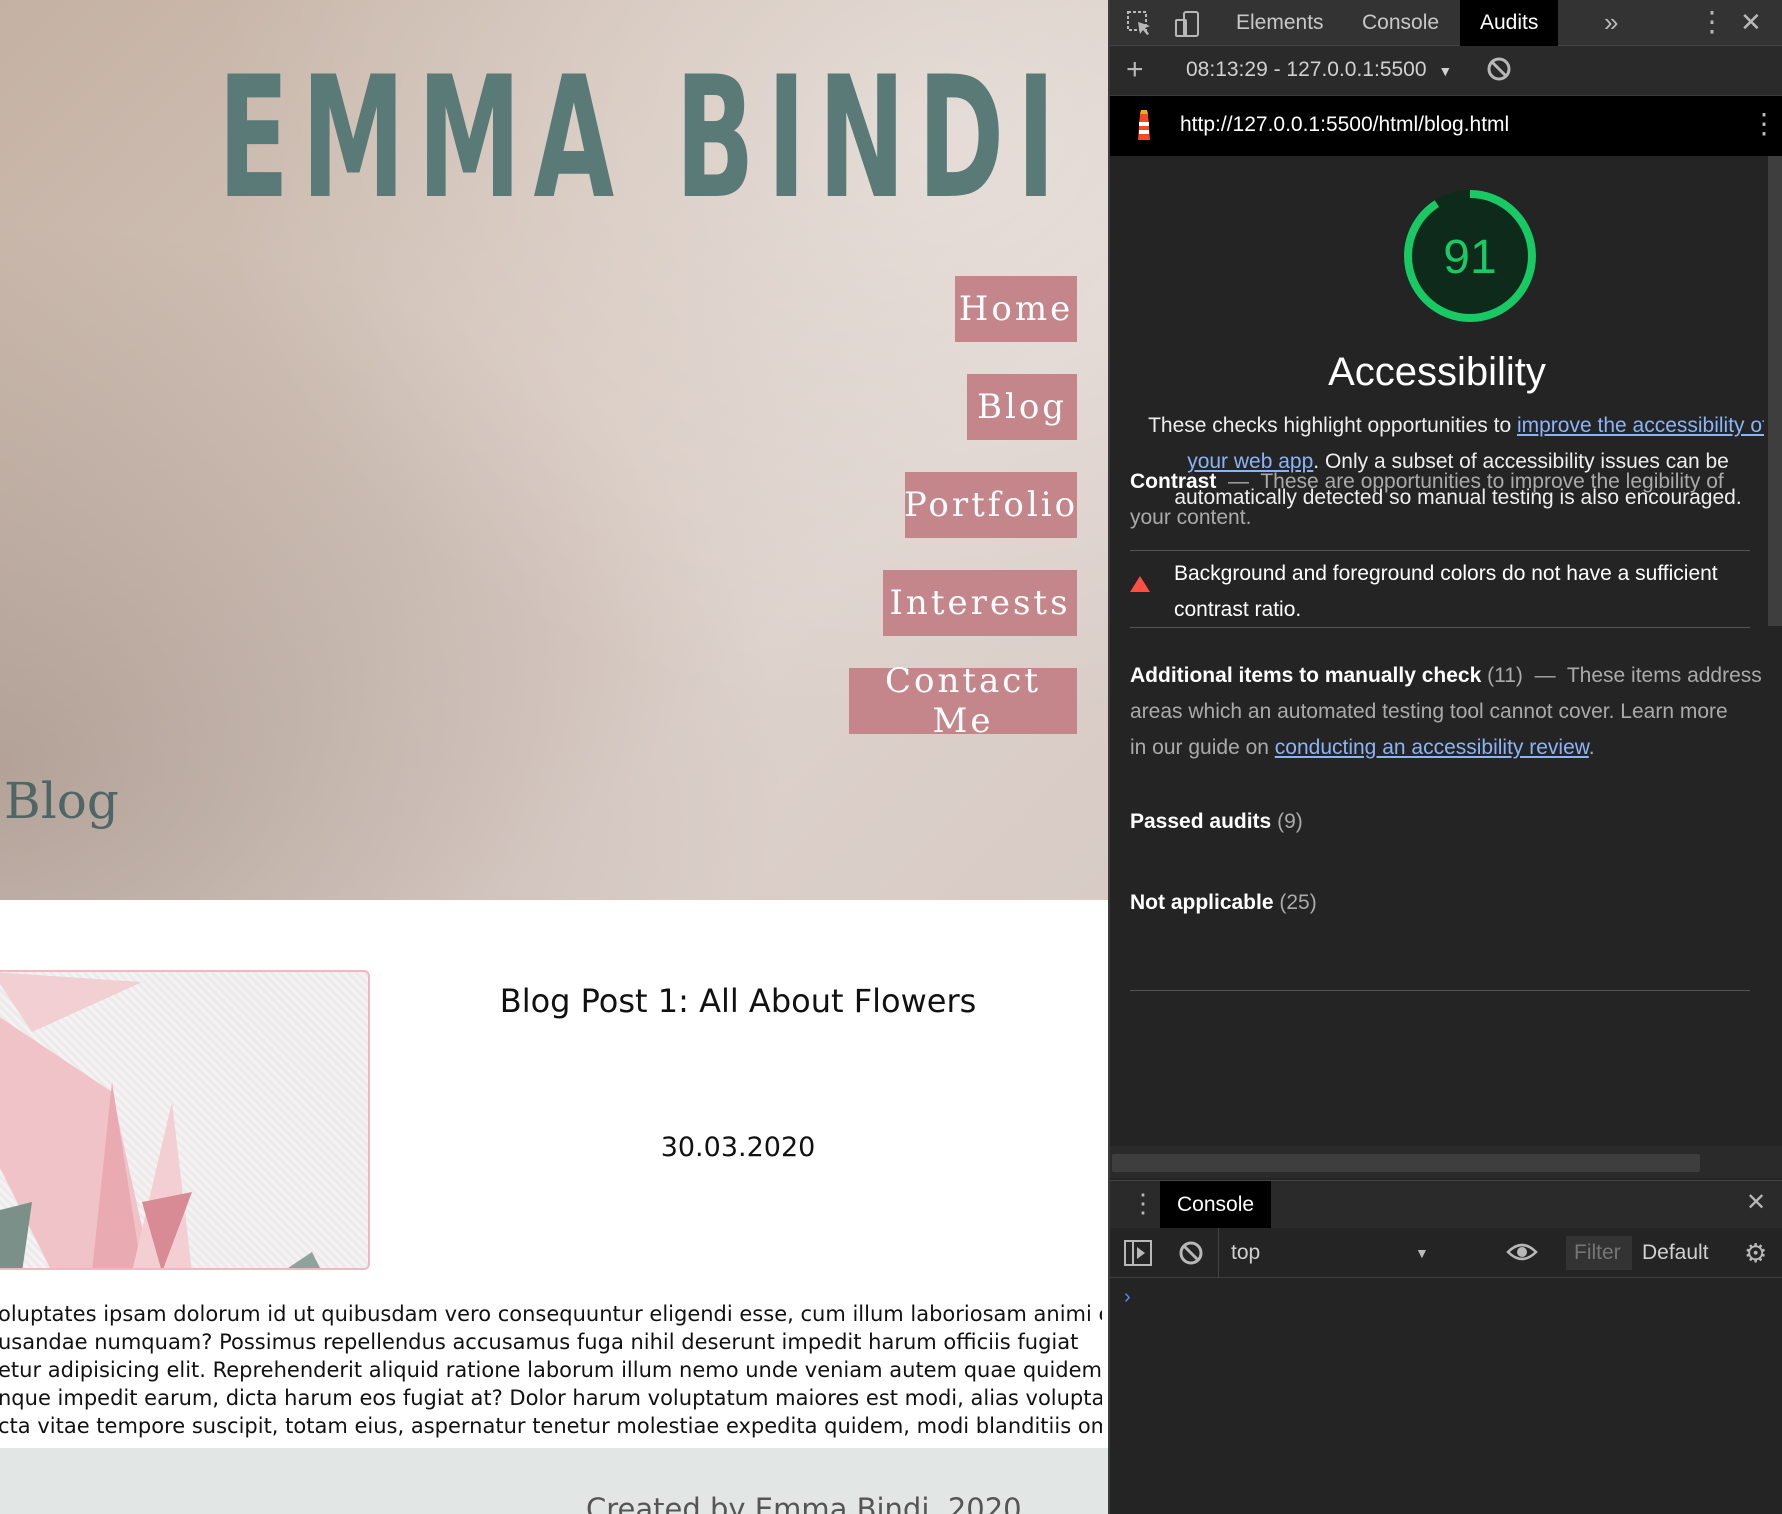  I want to click on nav-interests-button: Interests, so click(980, 603).